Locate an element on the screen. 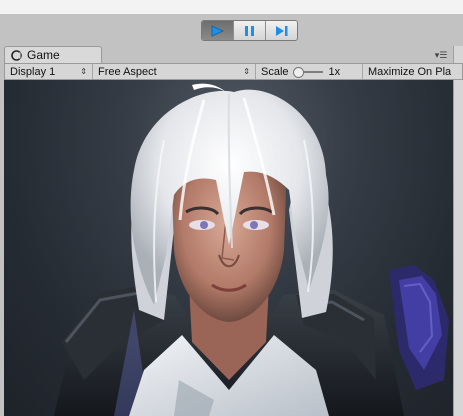  tab-game-label: Game is located at coordinates (43, 55).